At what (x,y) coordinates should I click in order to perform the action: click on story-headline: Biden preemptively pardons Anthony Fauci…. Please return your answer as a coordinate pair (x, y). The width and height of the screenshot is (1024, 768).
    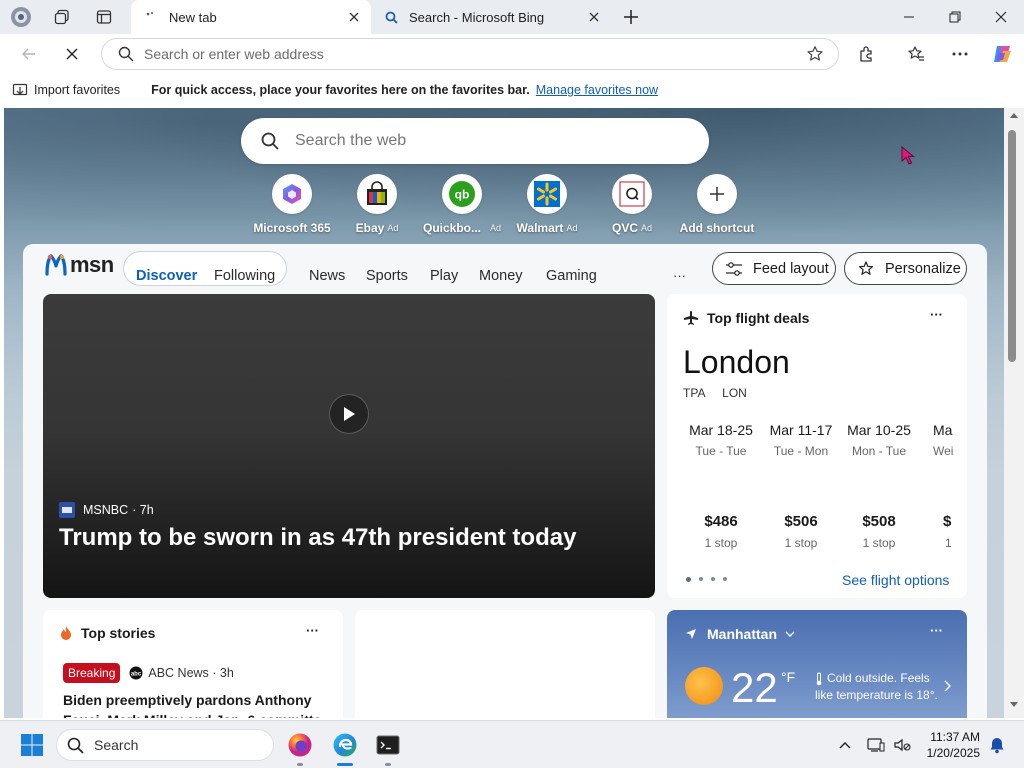
    Looking at the image, I should click on (192, 704).